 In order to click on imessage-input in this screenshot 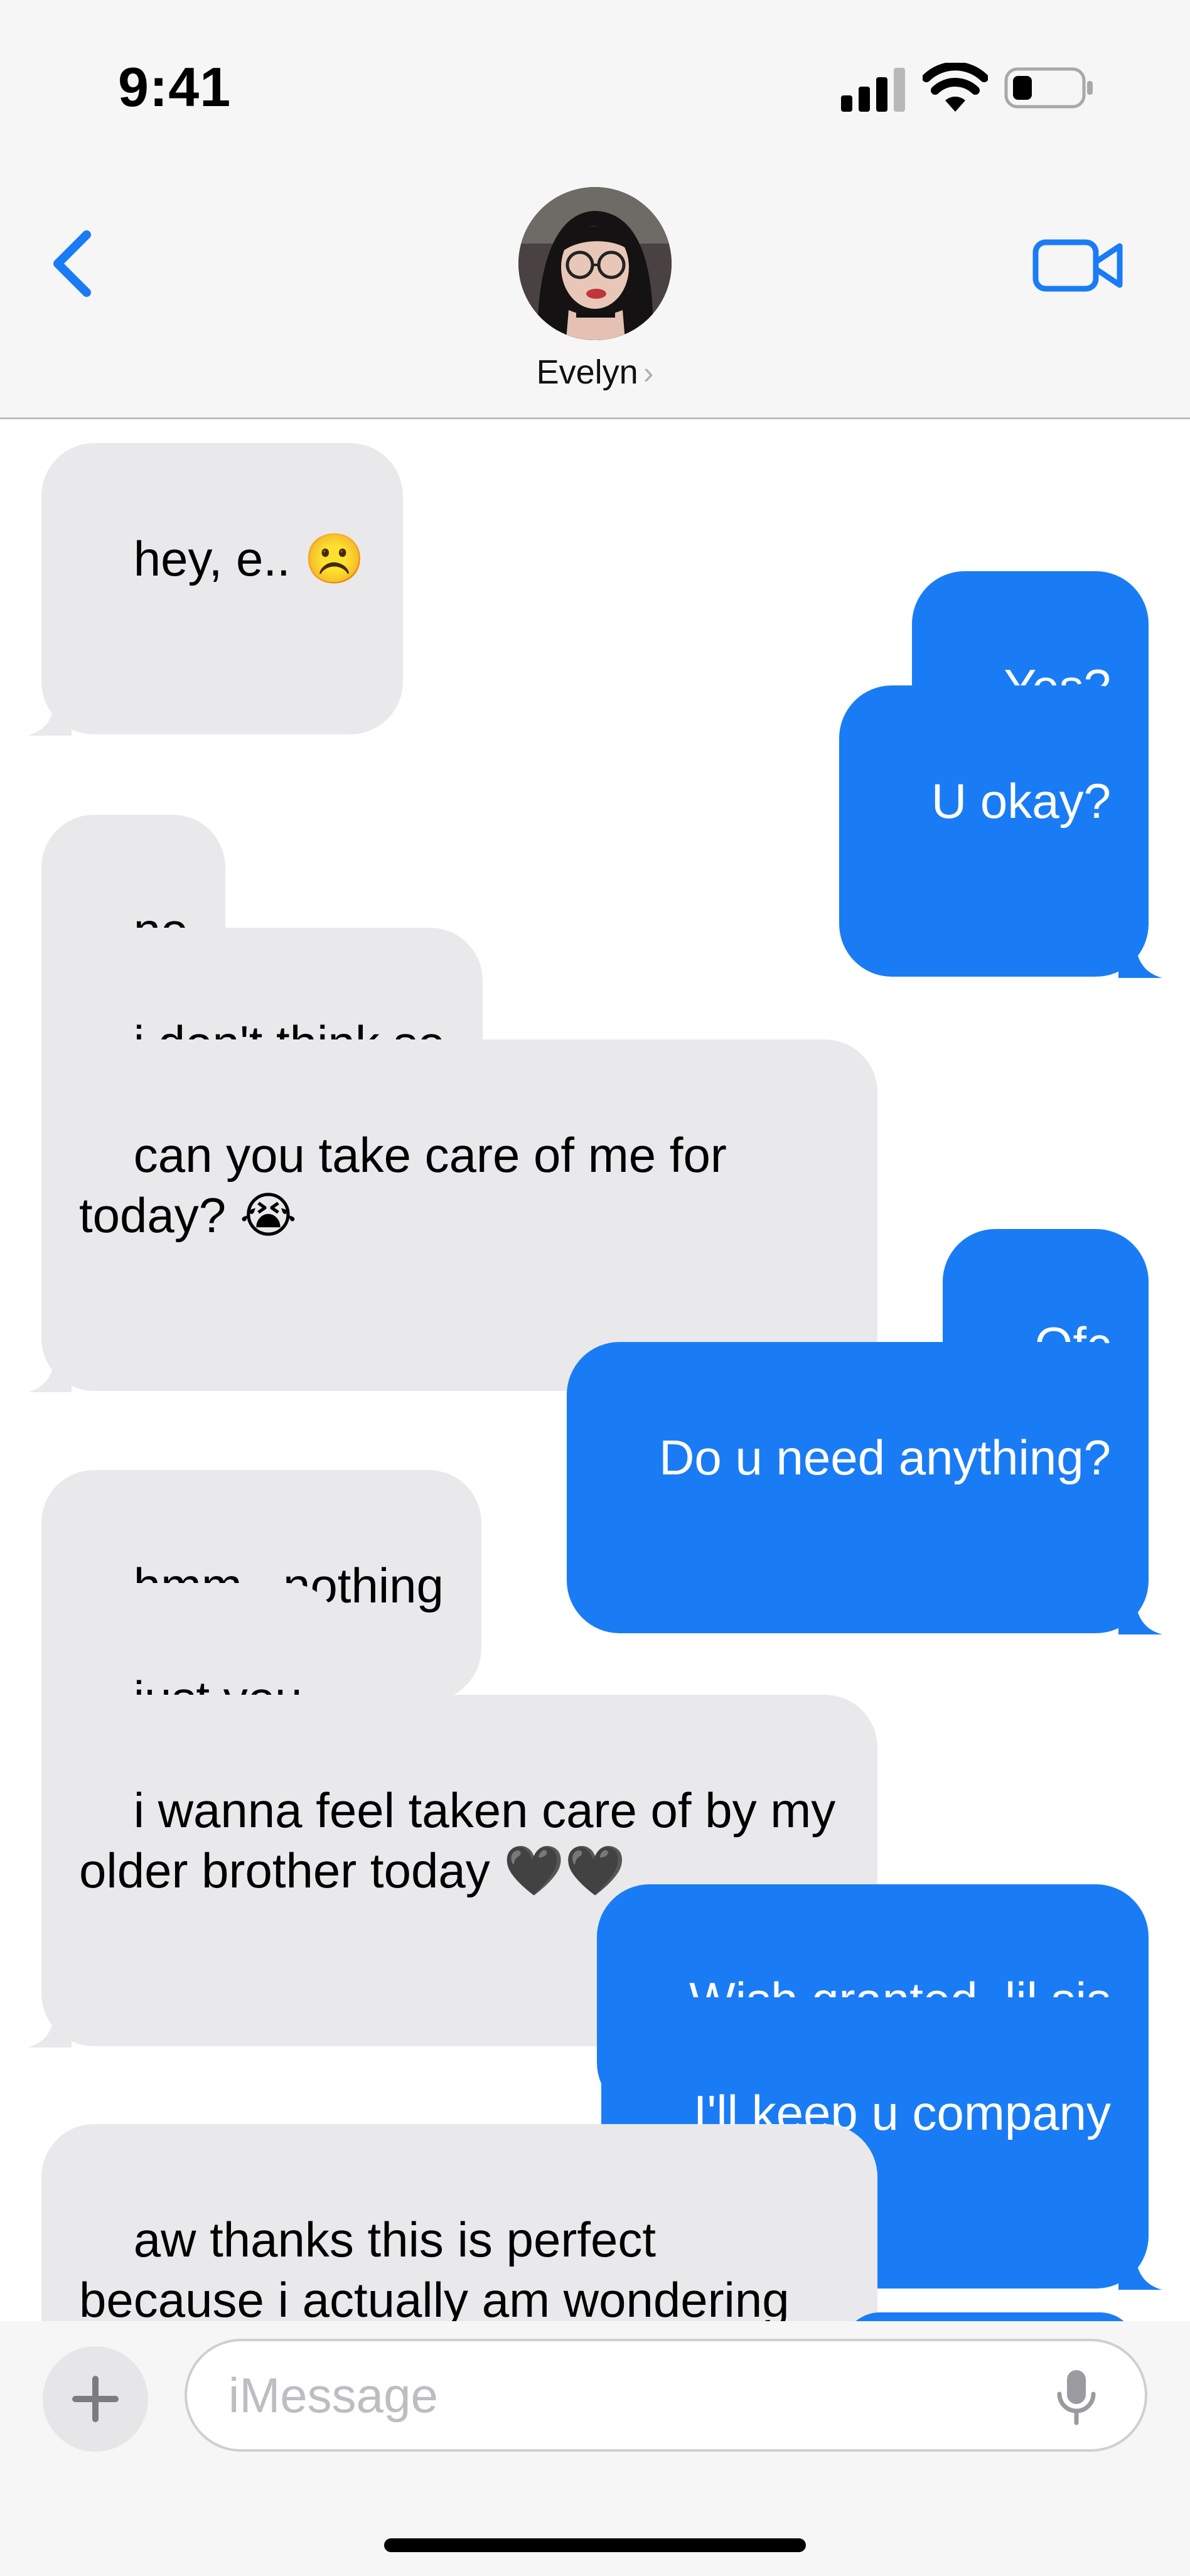, I will do `click(666, 2395)`.